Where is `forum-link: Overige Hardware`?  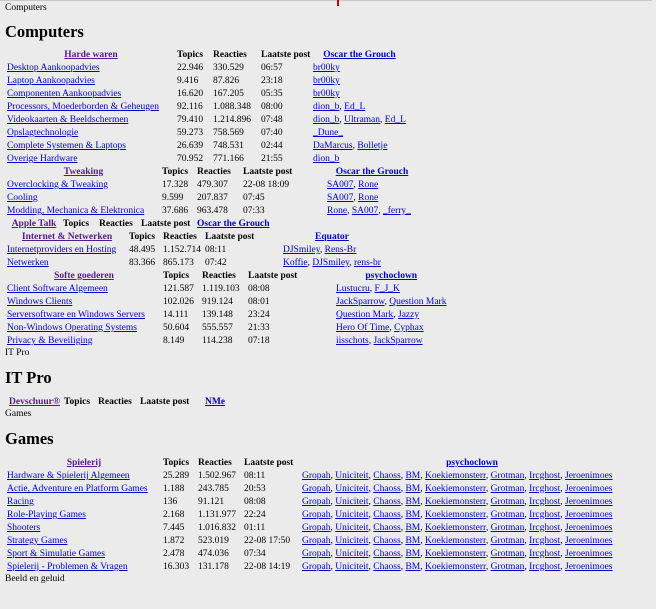 forum-link: Overige Hardware is located at coordinates (42, 159).